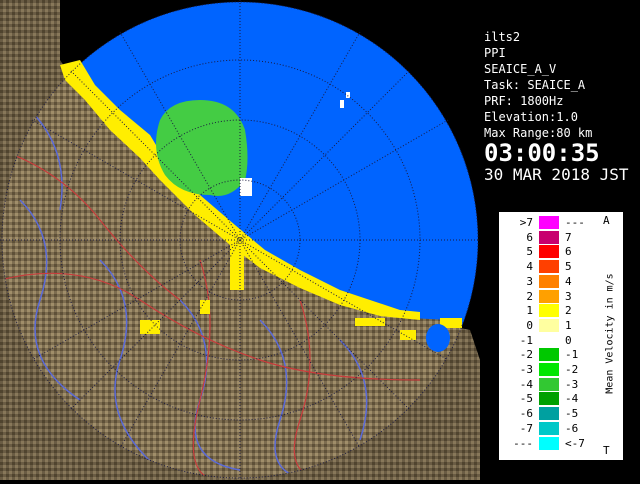  I want to click on legend-title-wrap: Mean Velocity in m/s, so click(609, 336).